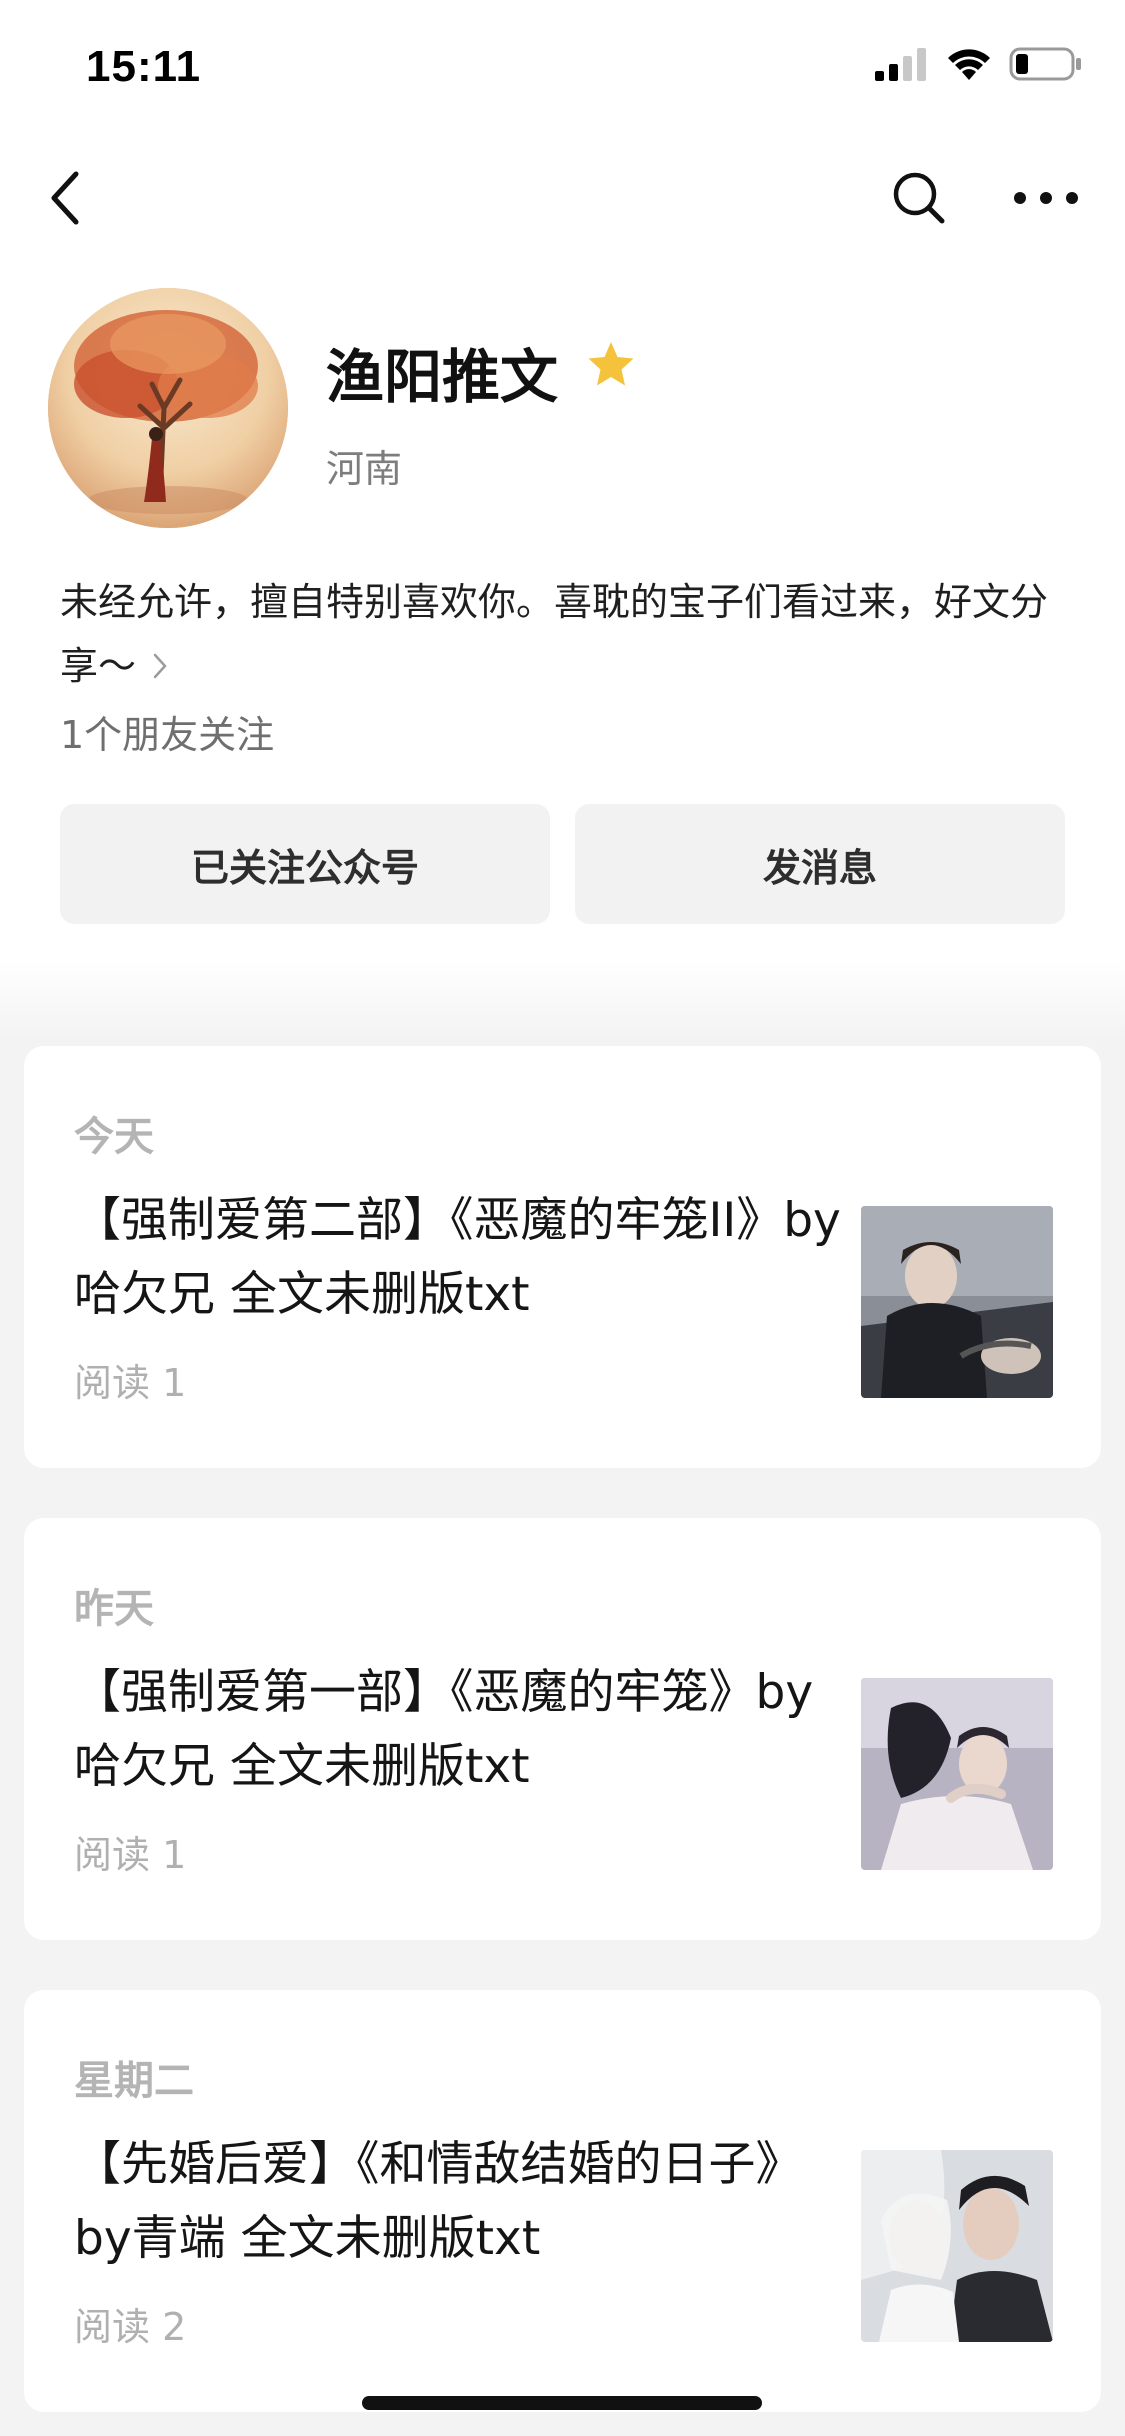 This screenshot has width=1125, height=2436. I want to click on article-title: 【强制爱第二部】《恶魔的牢笼II》by哈欠兄 全文未删版txt, so click(459, 1258).